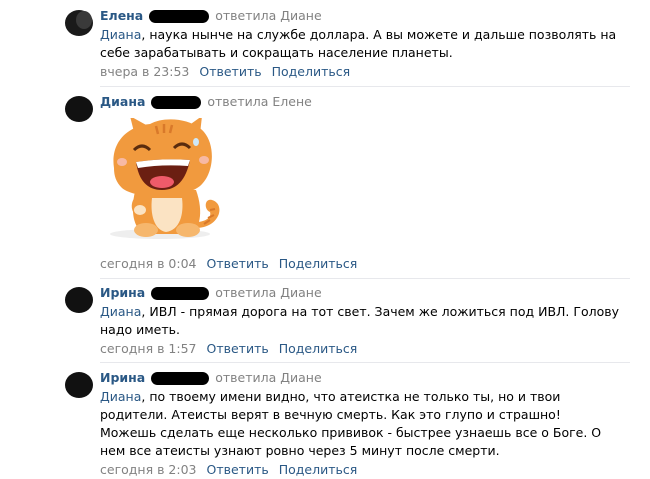 The image size is (650, 479). I want to click on author-name: Диана, so click(122, 101).